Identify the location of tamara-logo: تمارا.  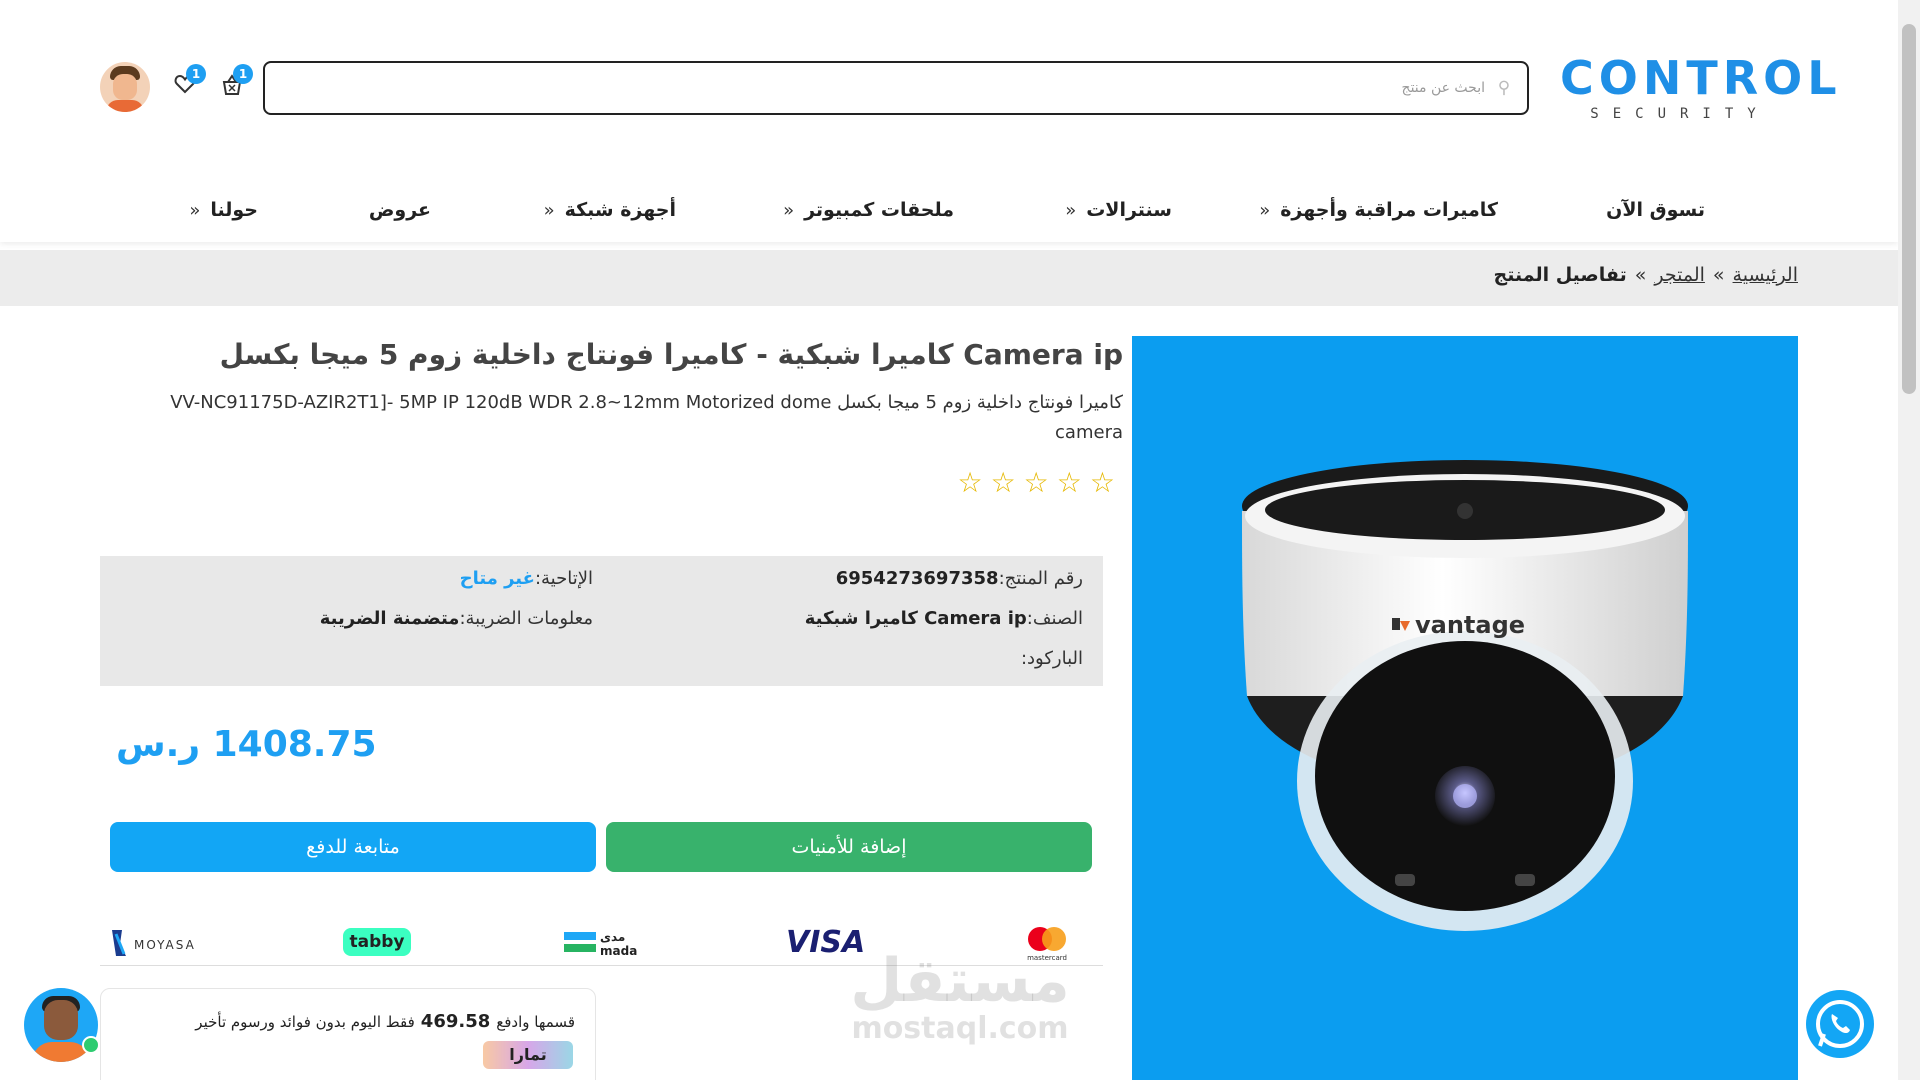
(528, 1055).